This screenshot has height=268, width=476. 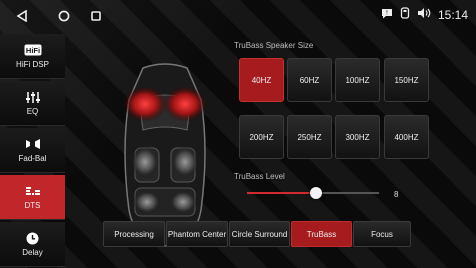 I want to click on notification-icon: !, so click(x=387, y=15).